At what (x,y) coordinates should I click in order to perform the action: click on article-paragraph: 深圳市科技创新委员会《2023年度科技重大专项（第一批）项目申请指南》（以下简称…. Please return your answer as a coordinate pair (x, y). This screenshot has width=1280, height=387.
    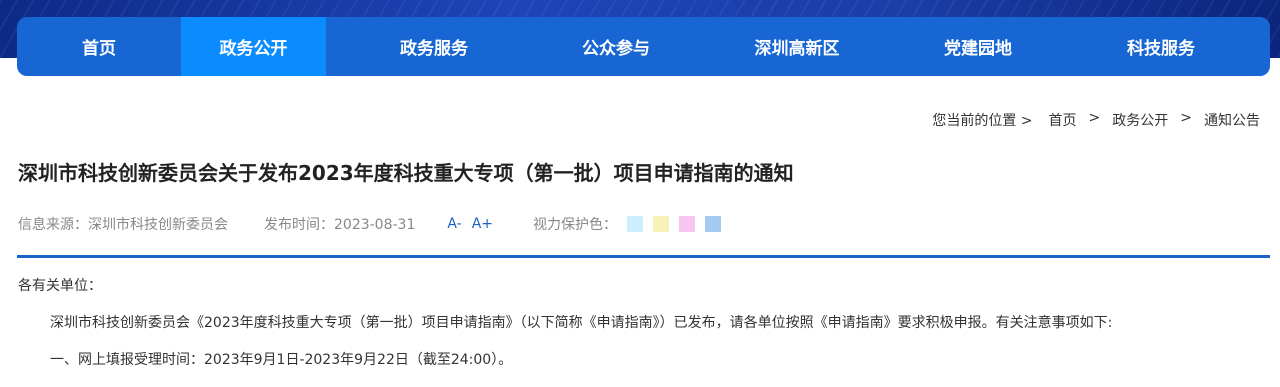
    Looking at the image, I should click on (581, 323).